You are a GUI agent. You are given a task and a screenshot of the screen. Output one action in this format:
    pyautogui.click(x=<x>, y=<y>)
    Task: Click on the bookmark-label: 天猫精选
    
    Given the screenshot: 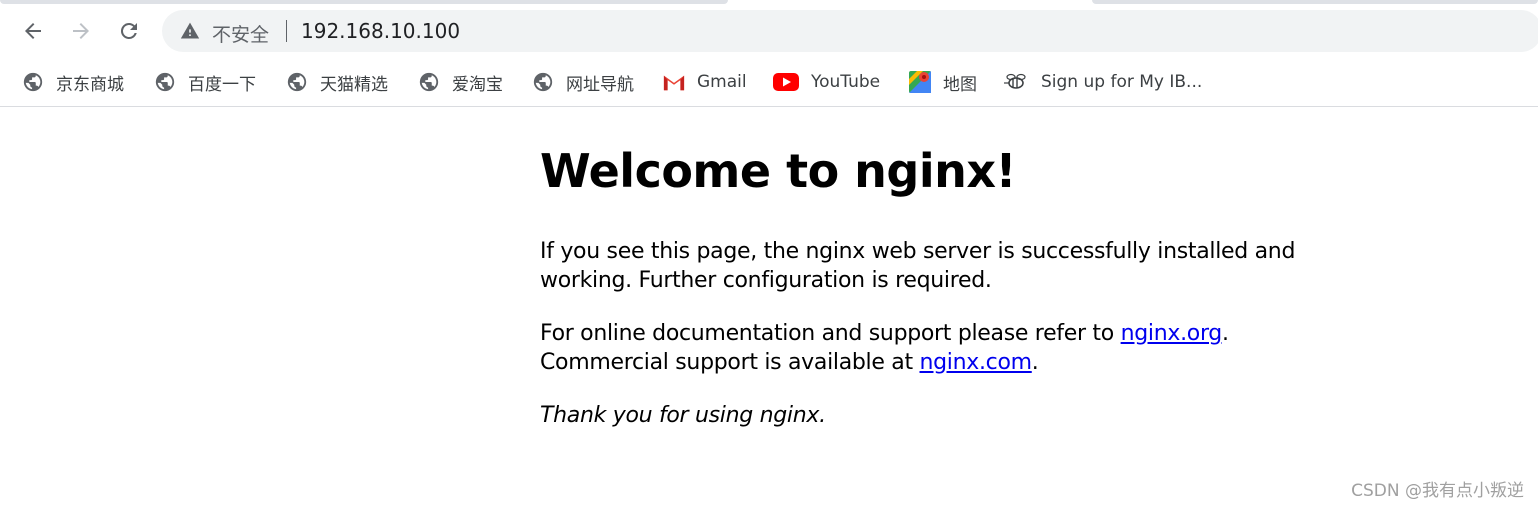 What is the action you would take?
    pyautogui.click(x=354, y=84)
    